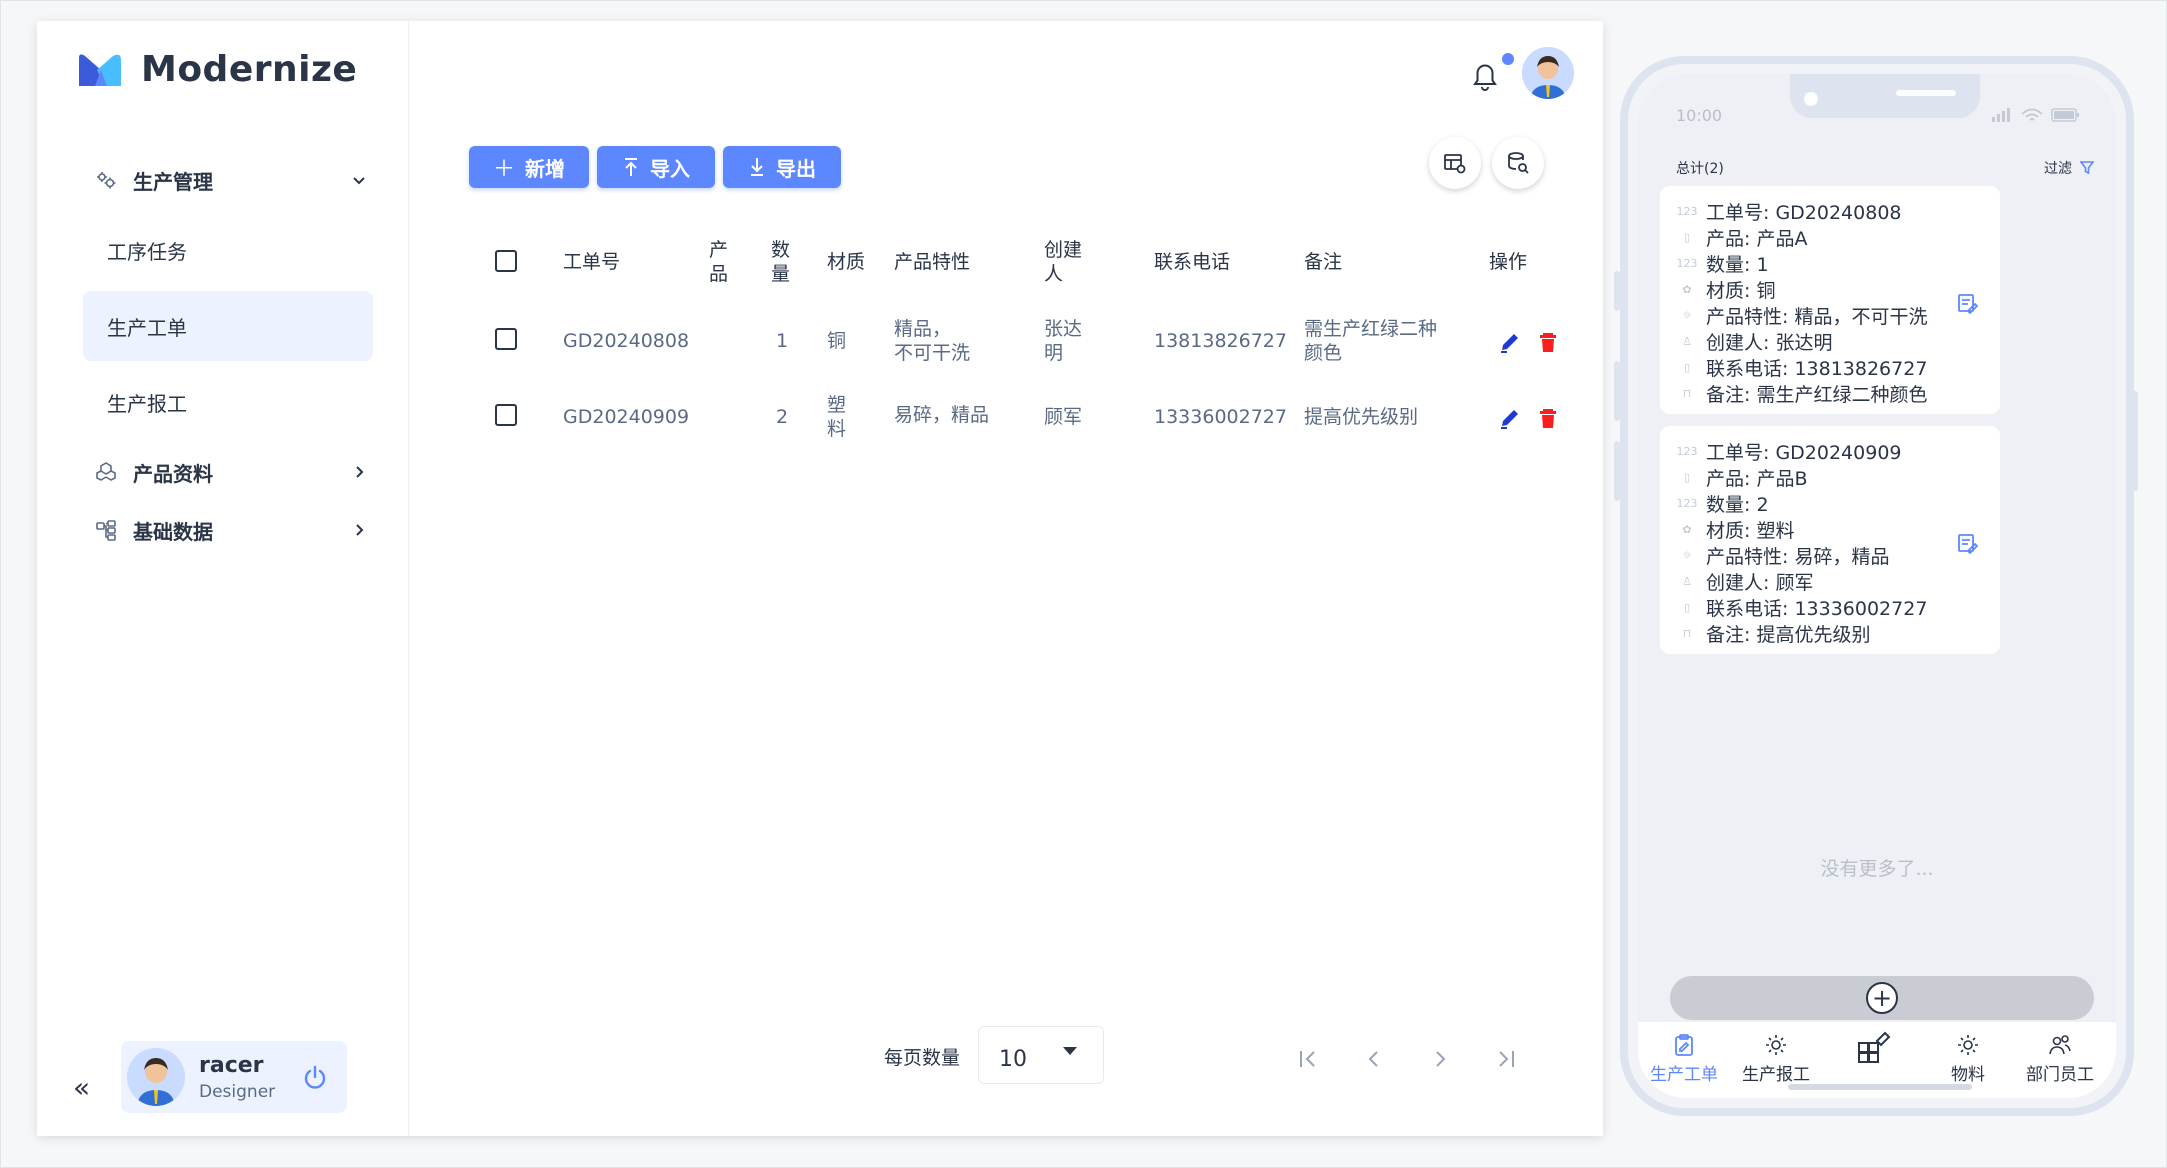 This screenshot has width=2167, height=1168. I want to click on select-all-checkbox, so click(506, 261).